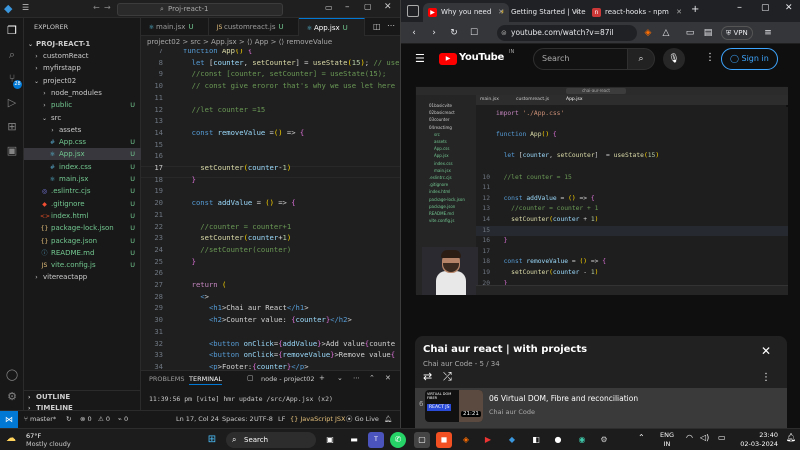  Describe the element at coordinates (82, 93) in the screenshot. I see `file-tree-item: › node_modules` at that location.